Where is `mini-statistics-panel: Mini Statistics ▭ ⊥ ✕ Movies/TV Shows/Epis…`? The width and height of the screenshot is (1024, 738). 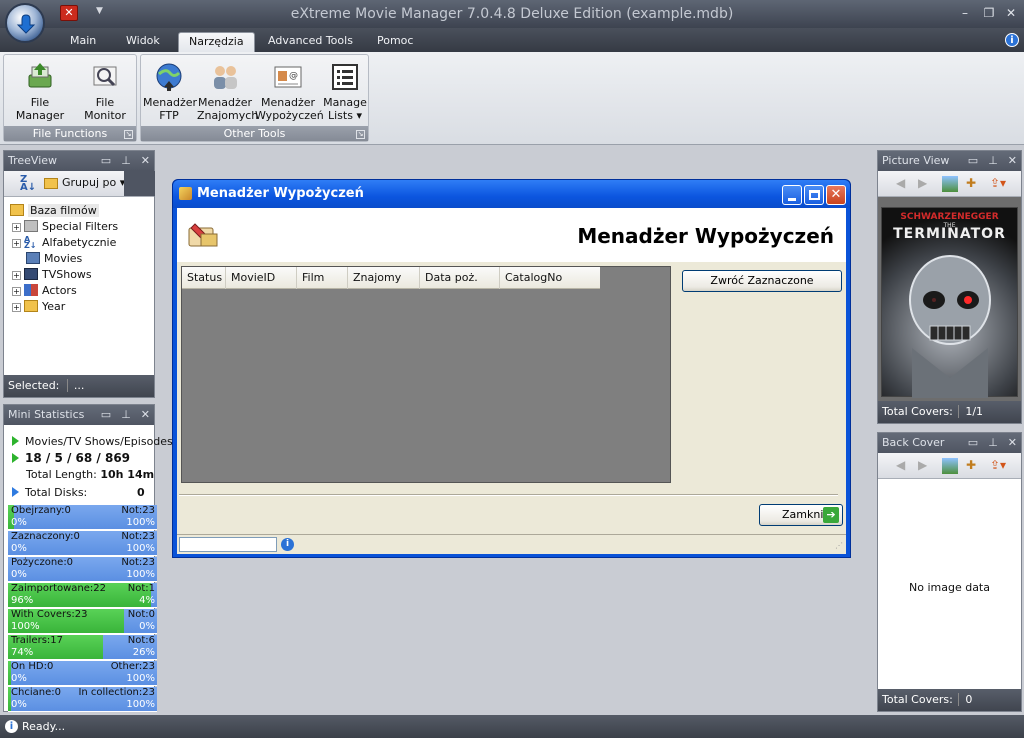
mini-statistics-panel: Mini Statistics ▭ ⊥ ✕ Movies/TV Shows/Epis… is located at coordinates (88, 558).